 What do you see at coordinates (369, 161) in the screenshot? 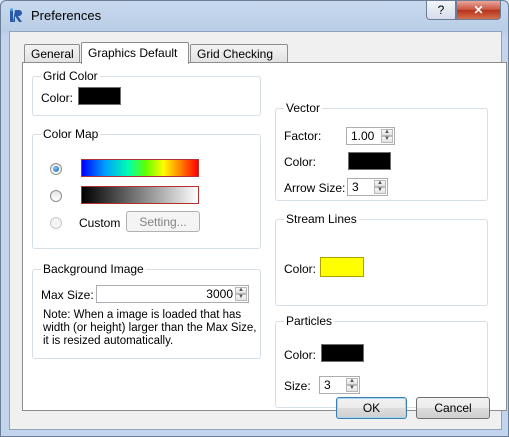
I see `vector-color-swatch` at bounding box center [369, 161].